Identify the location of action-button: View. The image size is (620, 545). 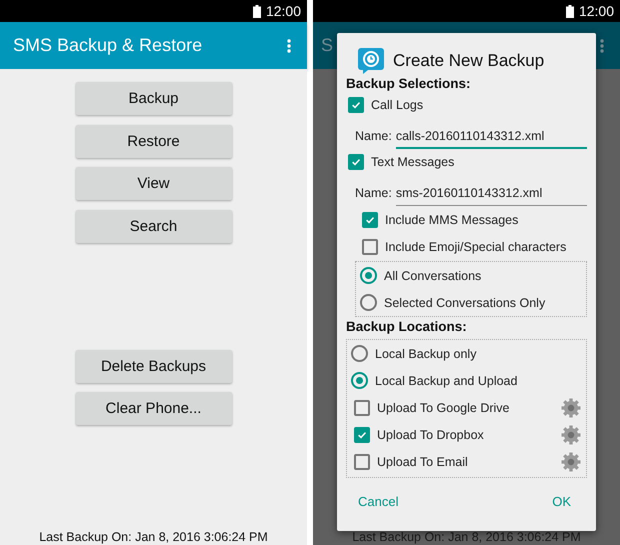
(154, 183).